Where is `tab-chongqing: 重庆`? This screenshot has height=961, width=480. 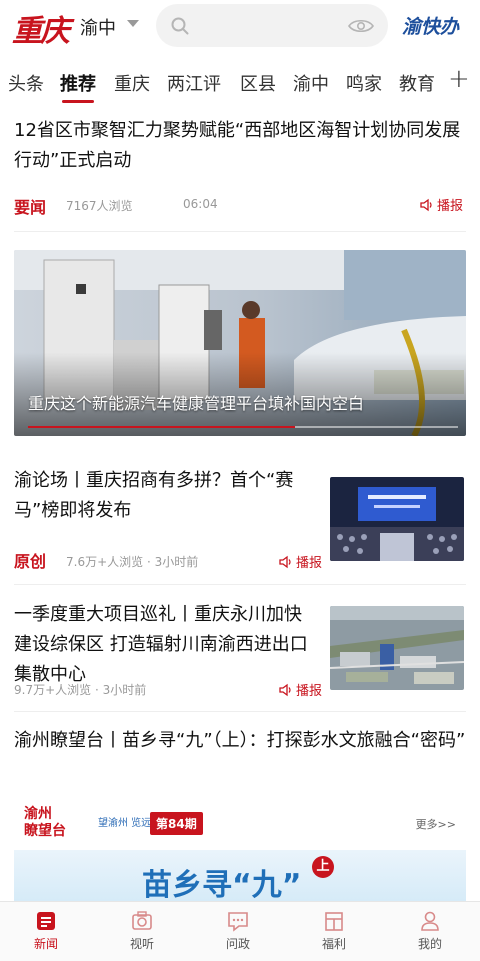
tab-chongqing: 重庆 is located at coordinates (132, 83).